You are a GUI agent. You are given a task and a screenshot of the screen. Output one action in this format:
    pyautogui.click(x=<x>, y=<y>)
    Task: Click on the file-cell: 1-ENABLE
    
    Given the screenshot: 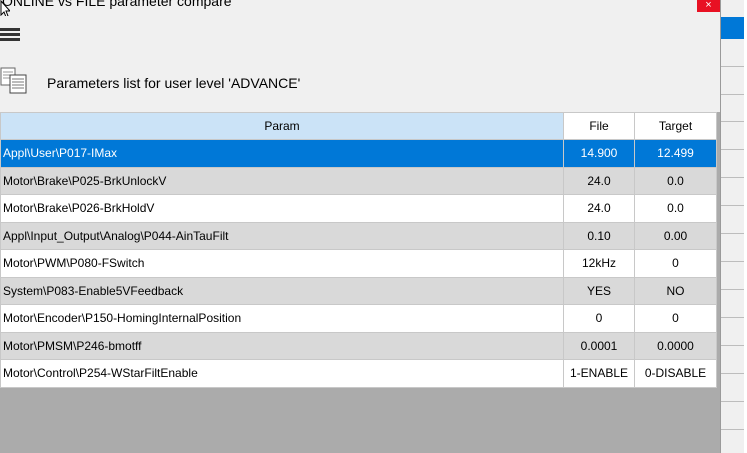 What is the action you would take?
    pyautogui.click(x=599, y=373)
    